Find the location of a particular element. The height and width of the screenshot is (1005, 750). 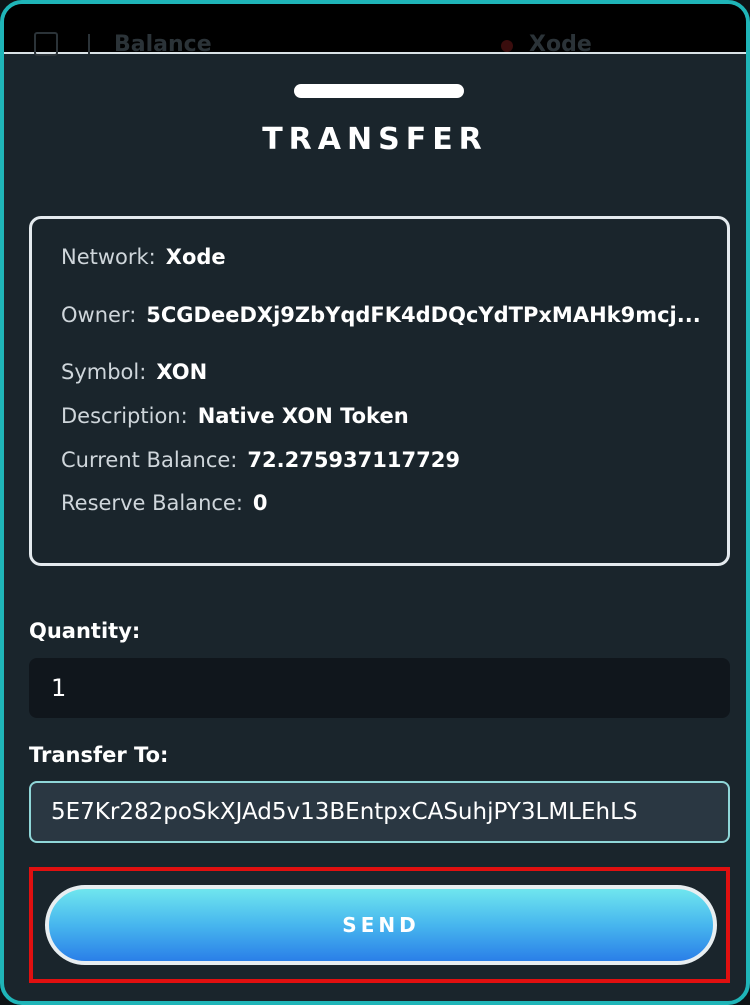

header-title: Balance is located at coordinates (163, 44).